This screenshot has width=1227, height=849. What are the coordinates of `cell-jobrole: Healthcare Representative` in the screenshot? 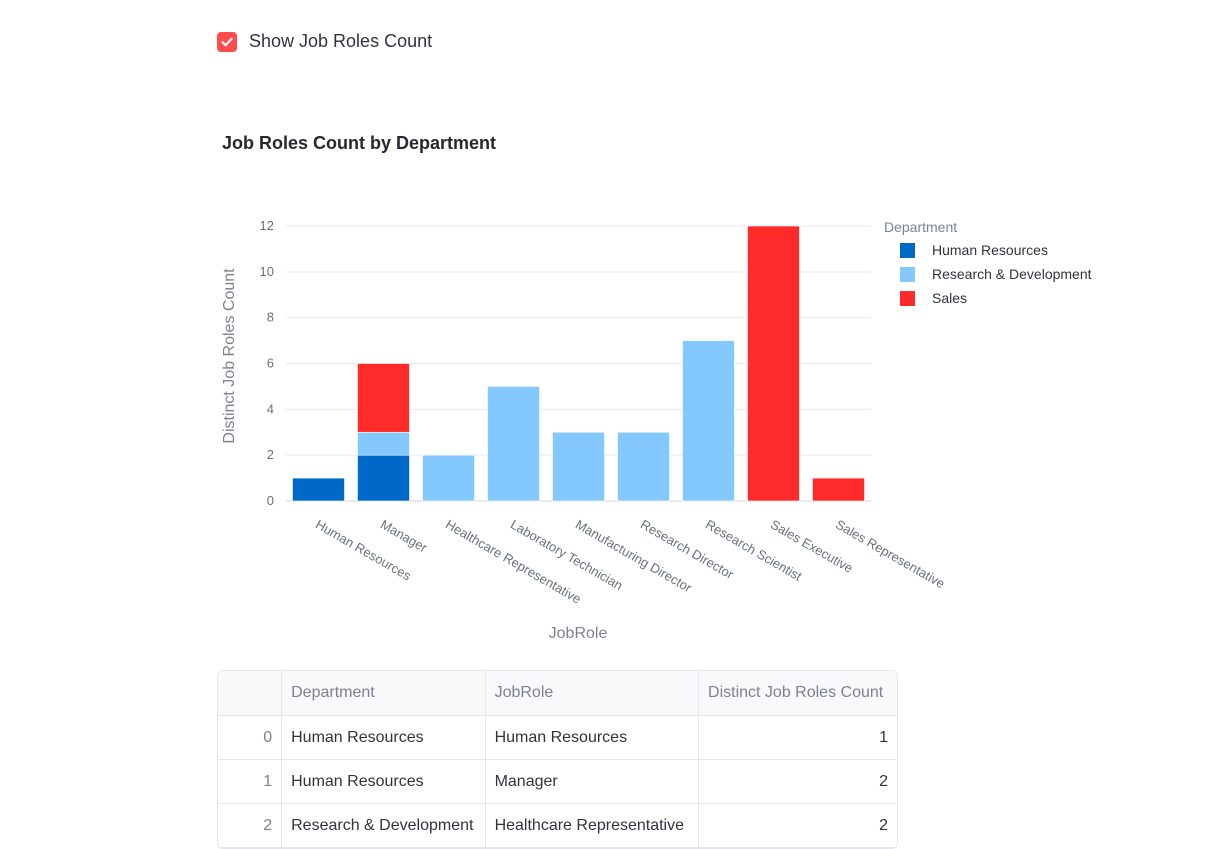 It's located at (592, 825).